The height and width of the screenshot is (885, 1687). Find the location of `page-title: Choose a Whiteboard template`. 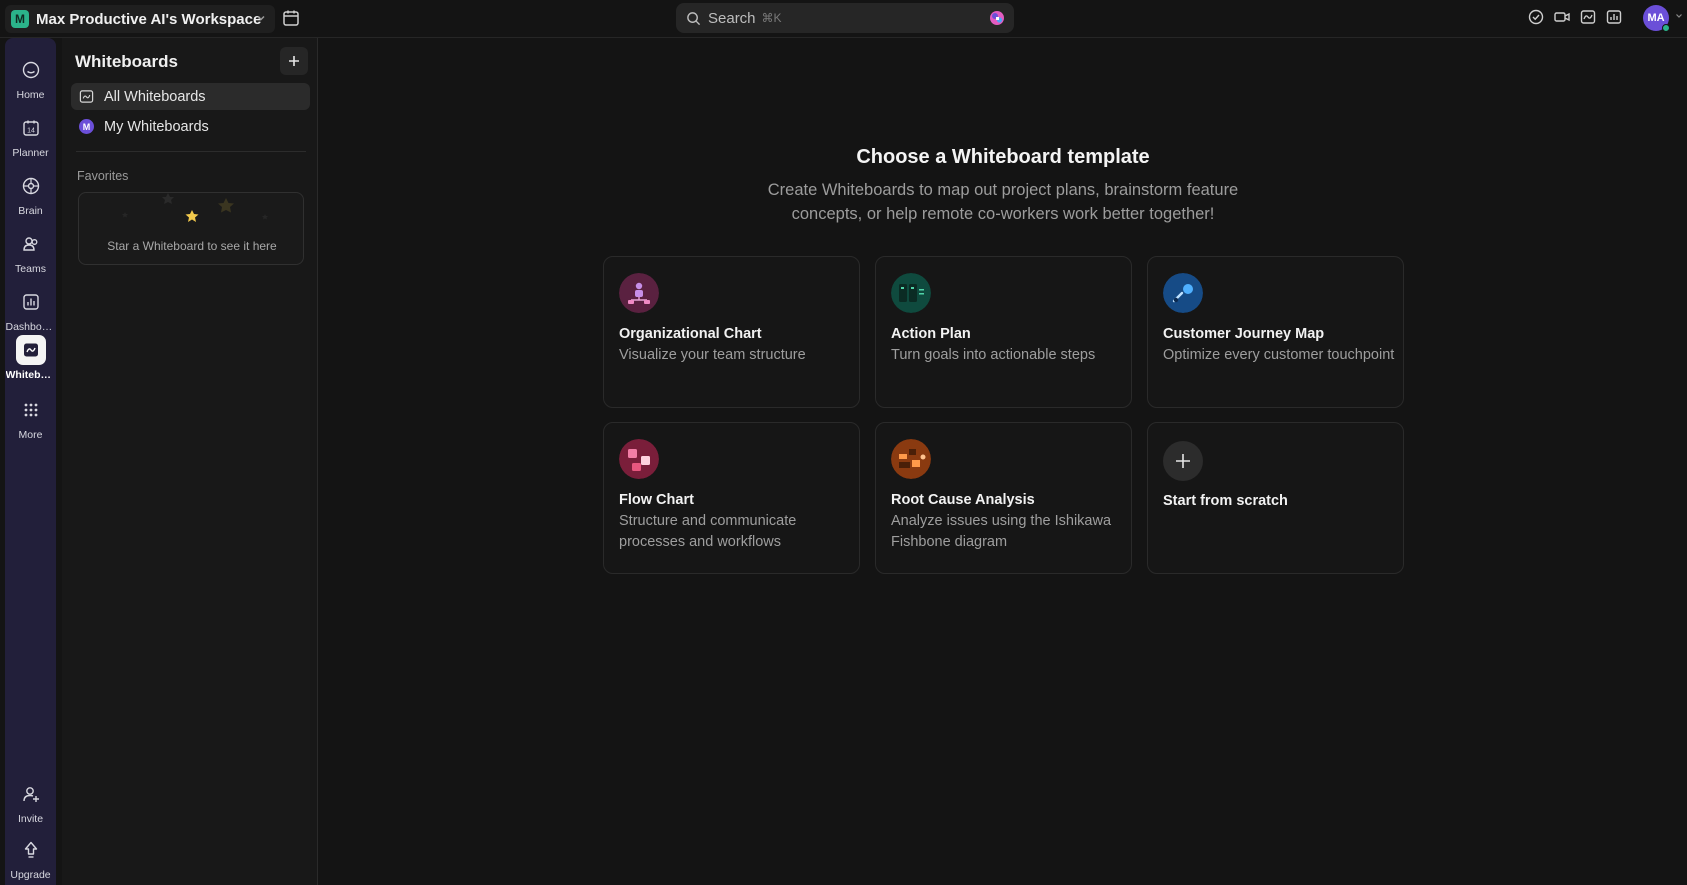

page-title: Choose a Whiteboard template is located at coordinates (1003, 157).